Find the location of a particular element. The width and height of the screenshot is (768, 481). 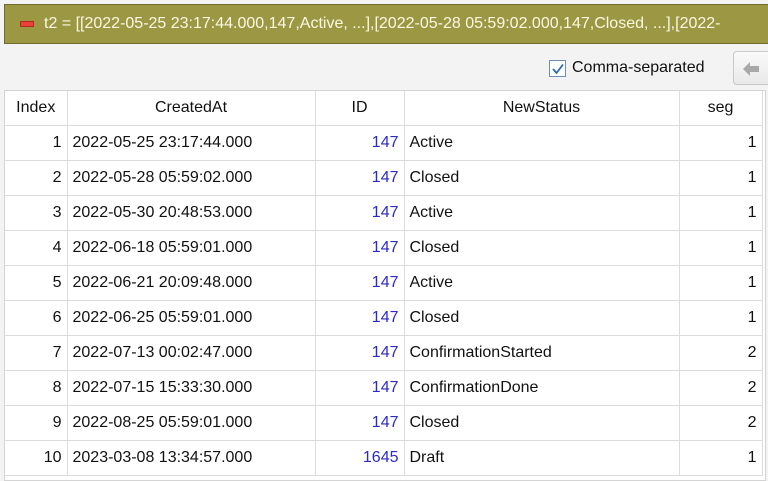

table-row: 9 2022-08-25 05:59:01.000 147 Closed 2 is located at coordinates (384, 423).